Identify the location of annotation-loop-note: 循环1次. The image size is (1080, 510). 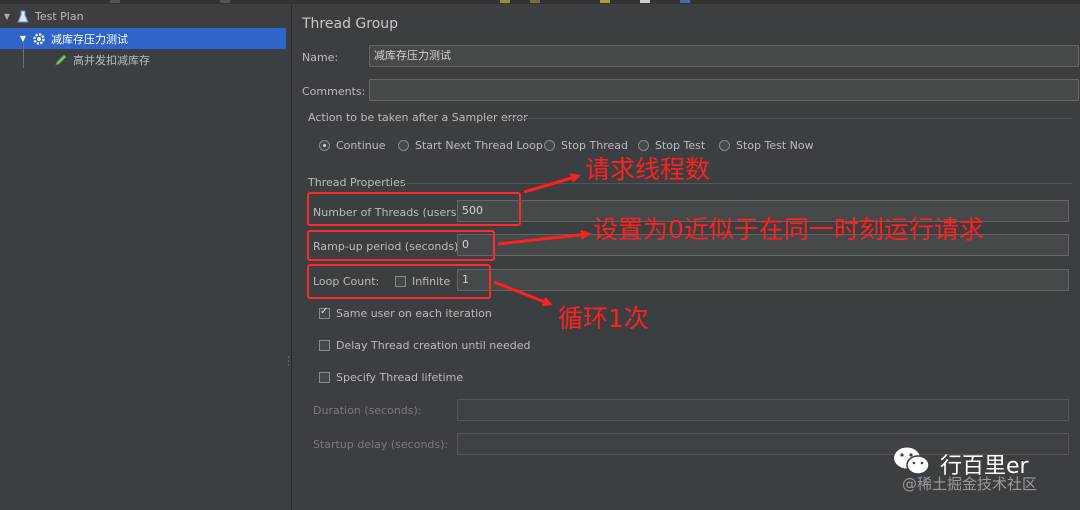
(603, 318).